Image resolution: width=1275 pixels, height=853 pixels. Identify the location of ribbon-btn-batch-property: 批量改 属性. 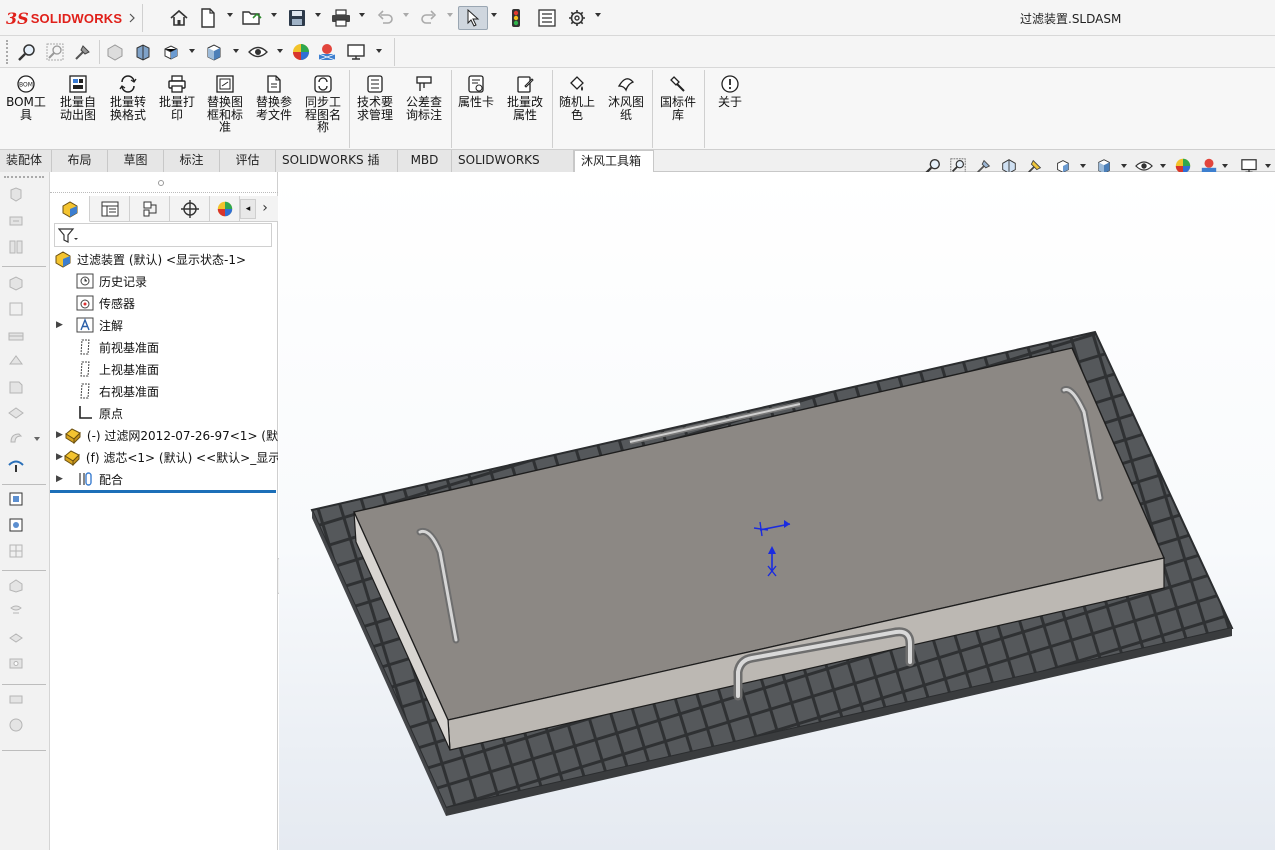
(525, 97).